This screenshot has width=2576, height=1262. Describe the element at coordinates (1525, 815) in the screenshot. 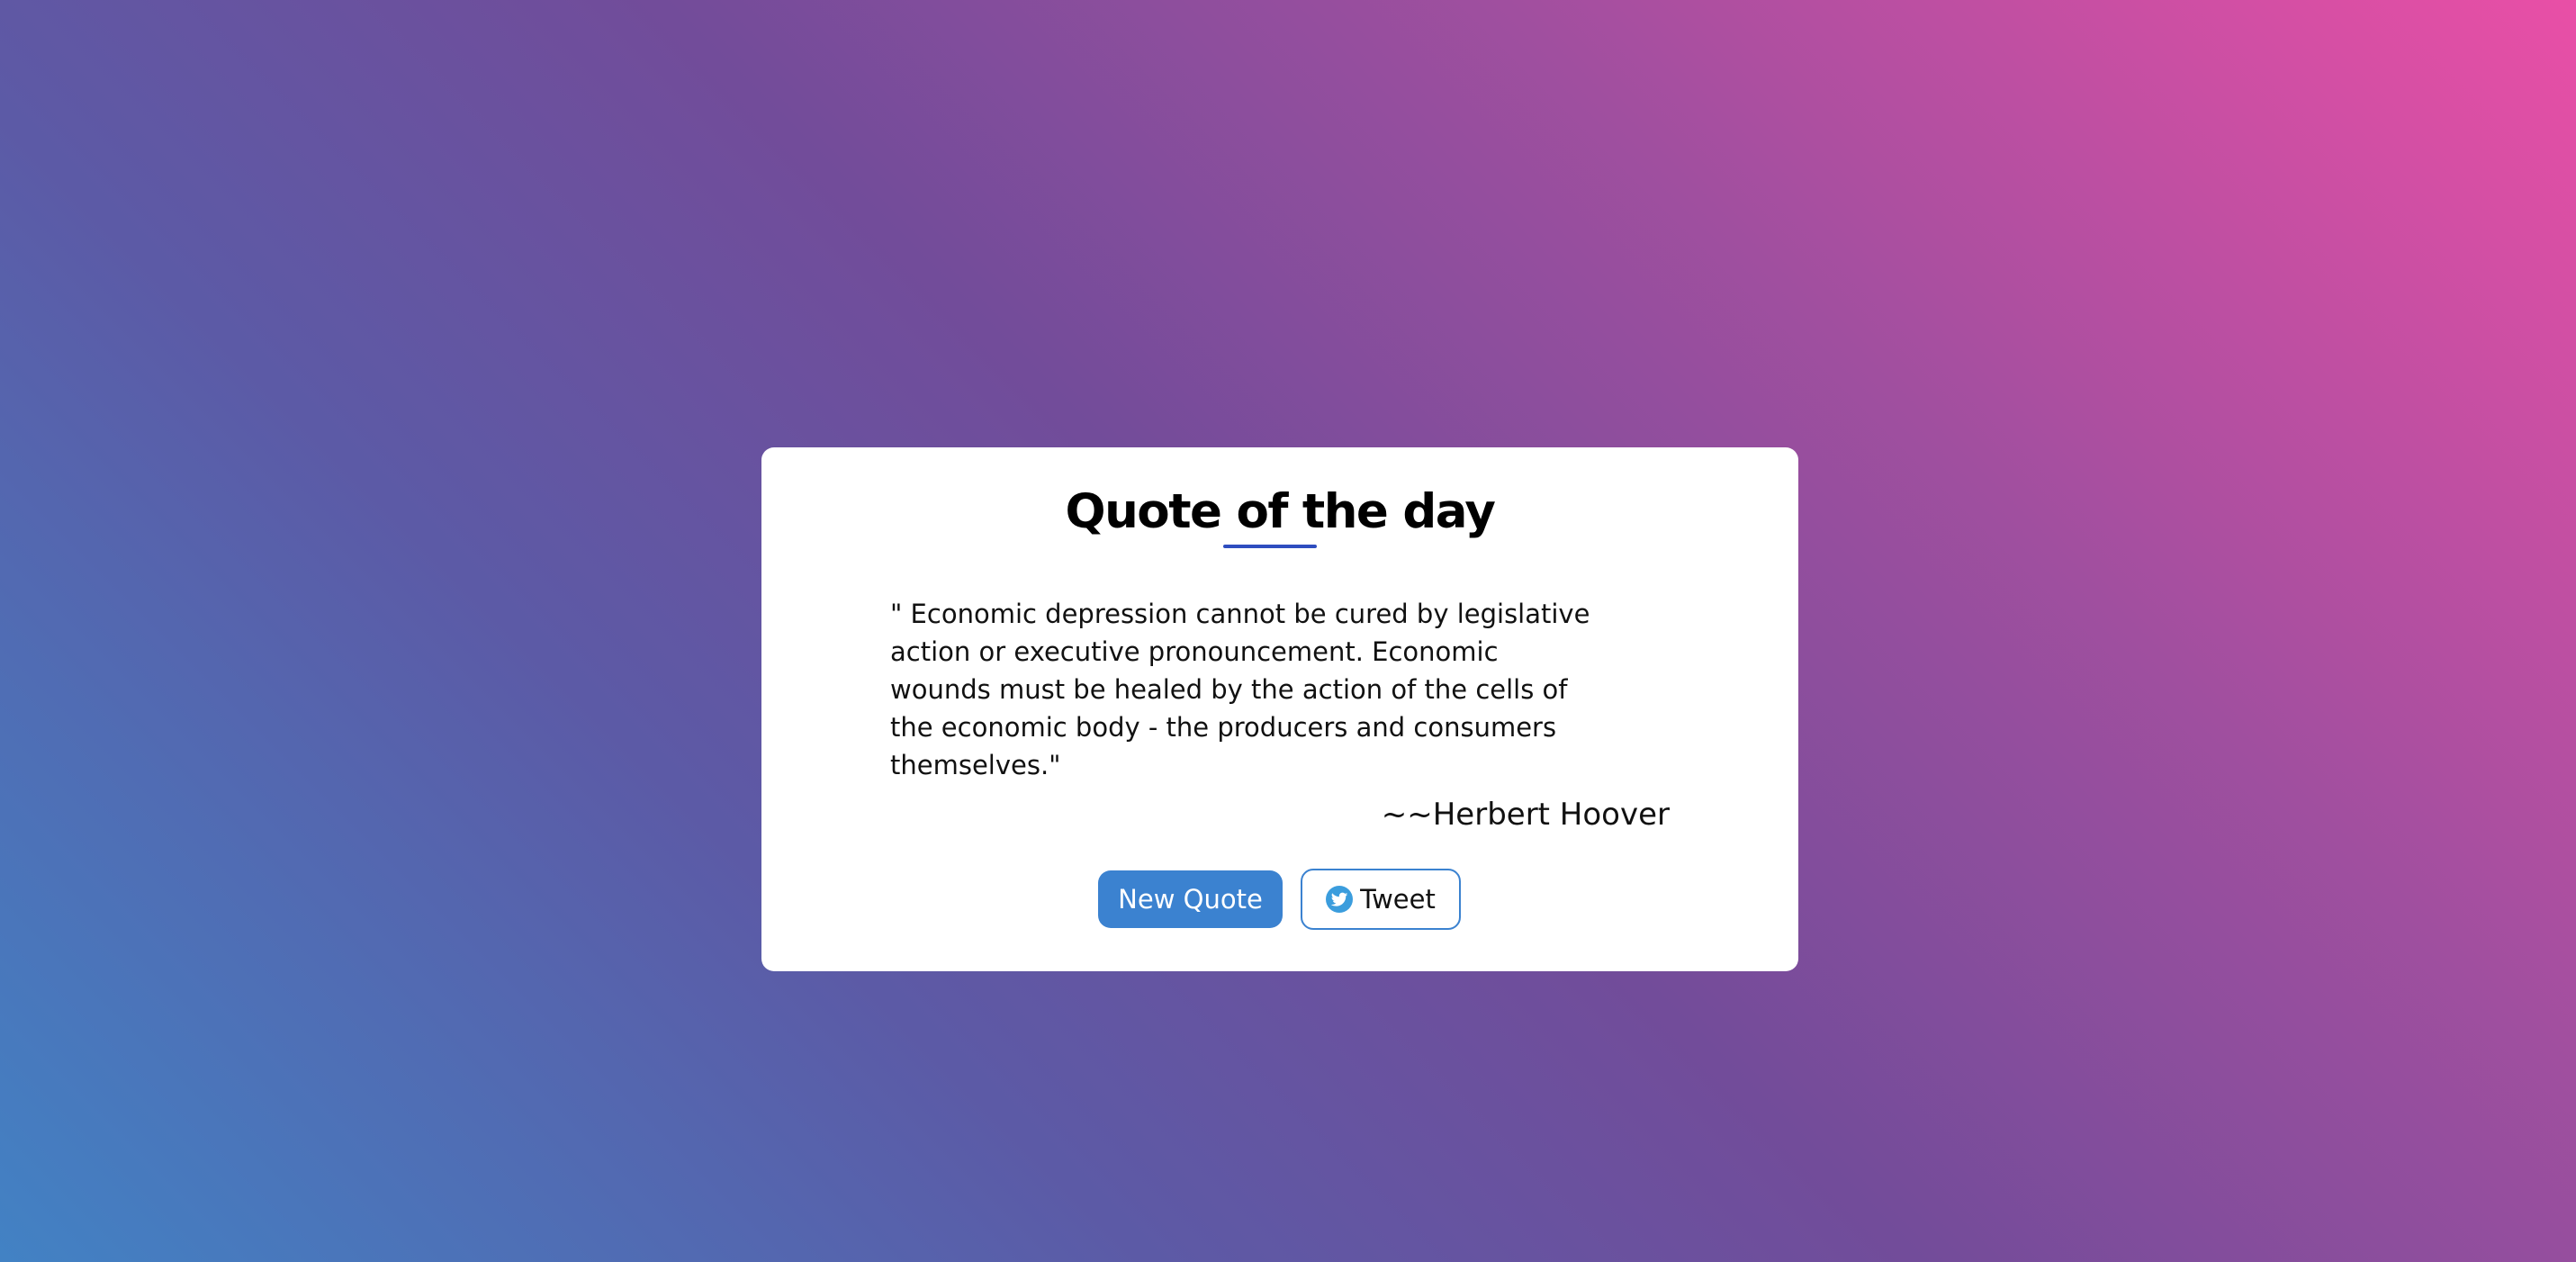

I see `quote-author: ~~Herbert Hoover` at that location.